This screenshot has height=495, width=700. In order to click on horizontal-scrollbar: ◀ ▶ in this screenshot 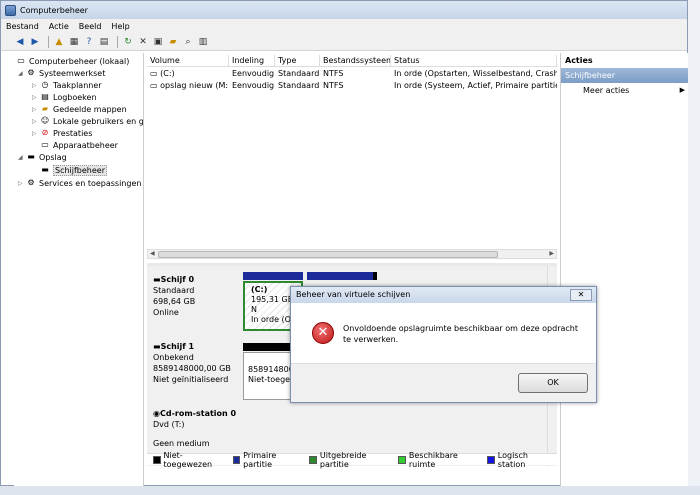, I will do `click(352, 254)`.